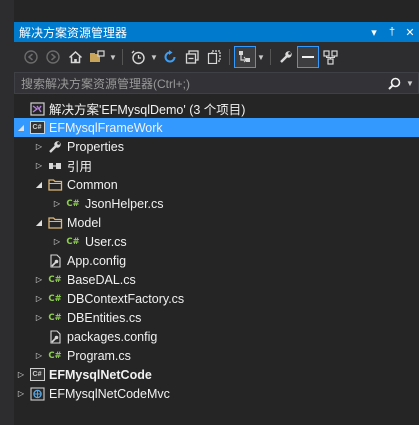 The image size is (419, 425). I want to click on web-project-icon, so click(37, 393).